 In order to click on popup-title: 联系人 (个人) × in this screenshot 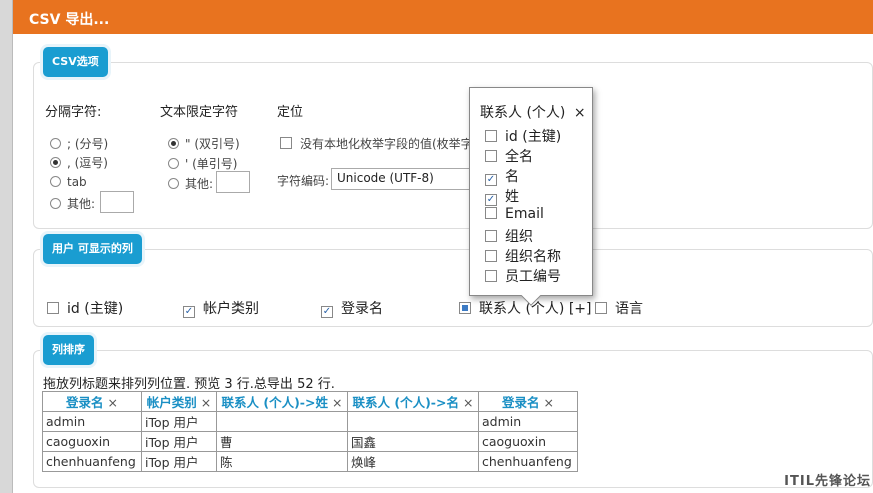, I will do `click(533, 112)`.